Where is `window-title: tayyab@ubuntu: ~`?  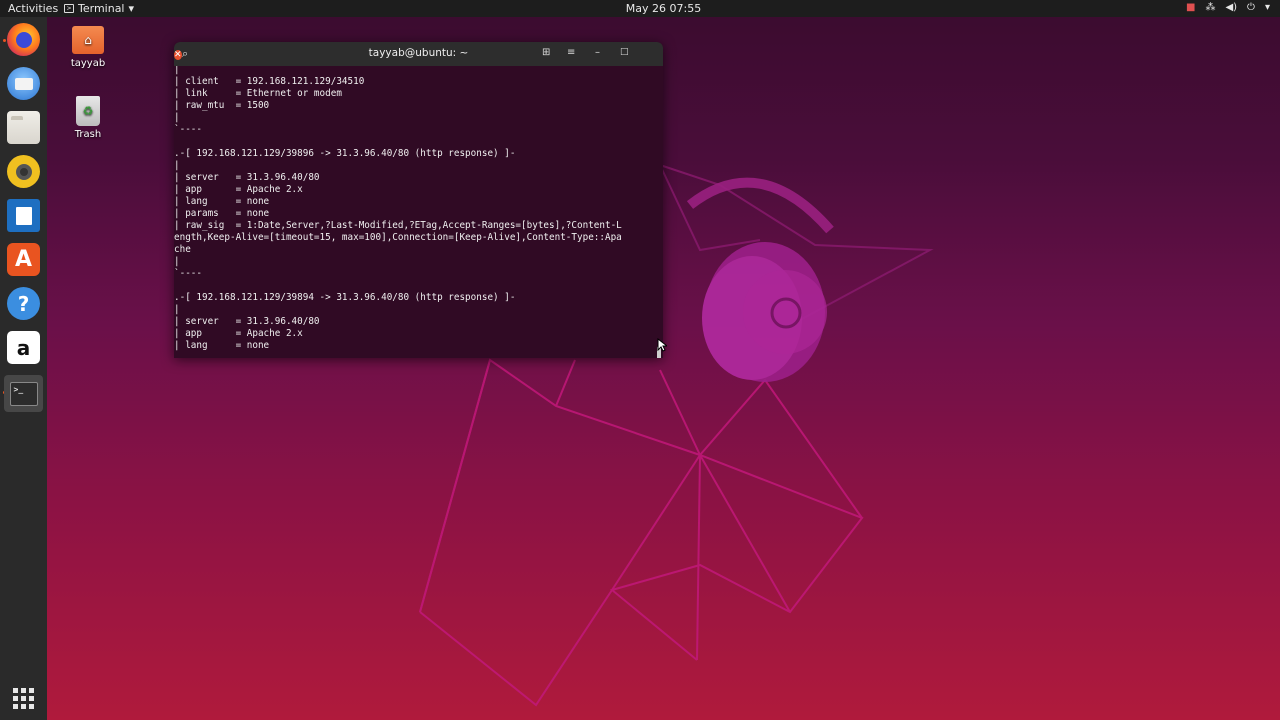 window-title: tayyab@ubuntu: ~ is located at coordinates (418, 53).